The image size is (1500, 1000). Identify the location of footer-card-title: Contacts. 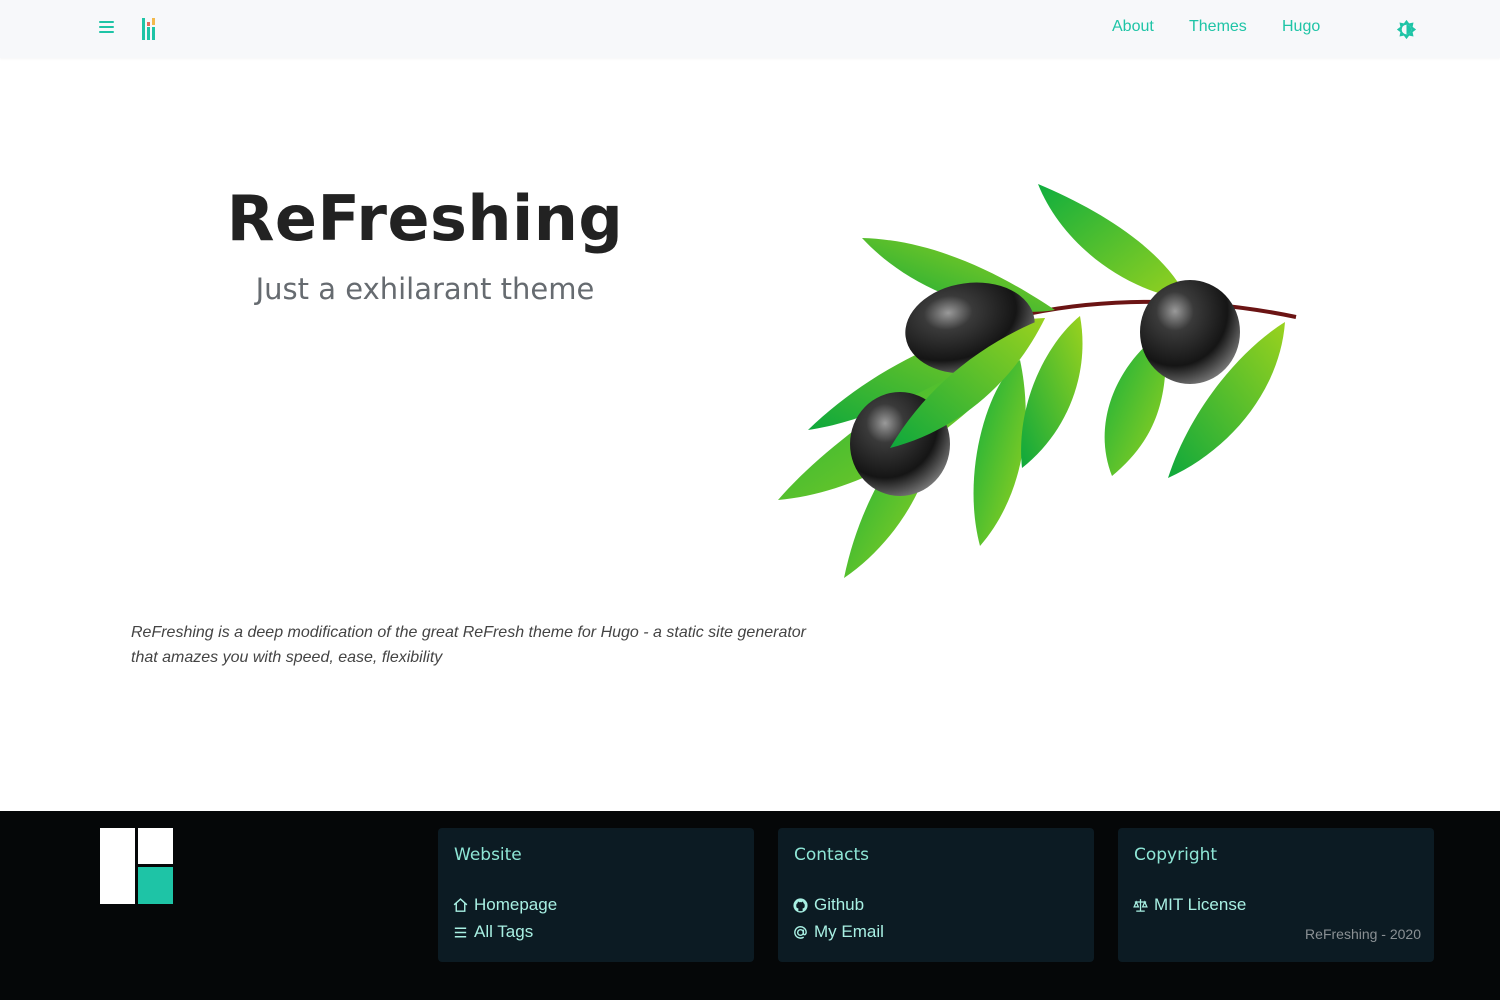
(831, 855).